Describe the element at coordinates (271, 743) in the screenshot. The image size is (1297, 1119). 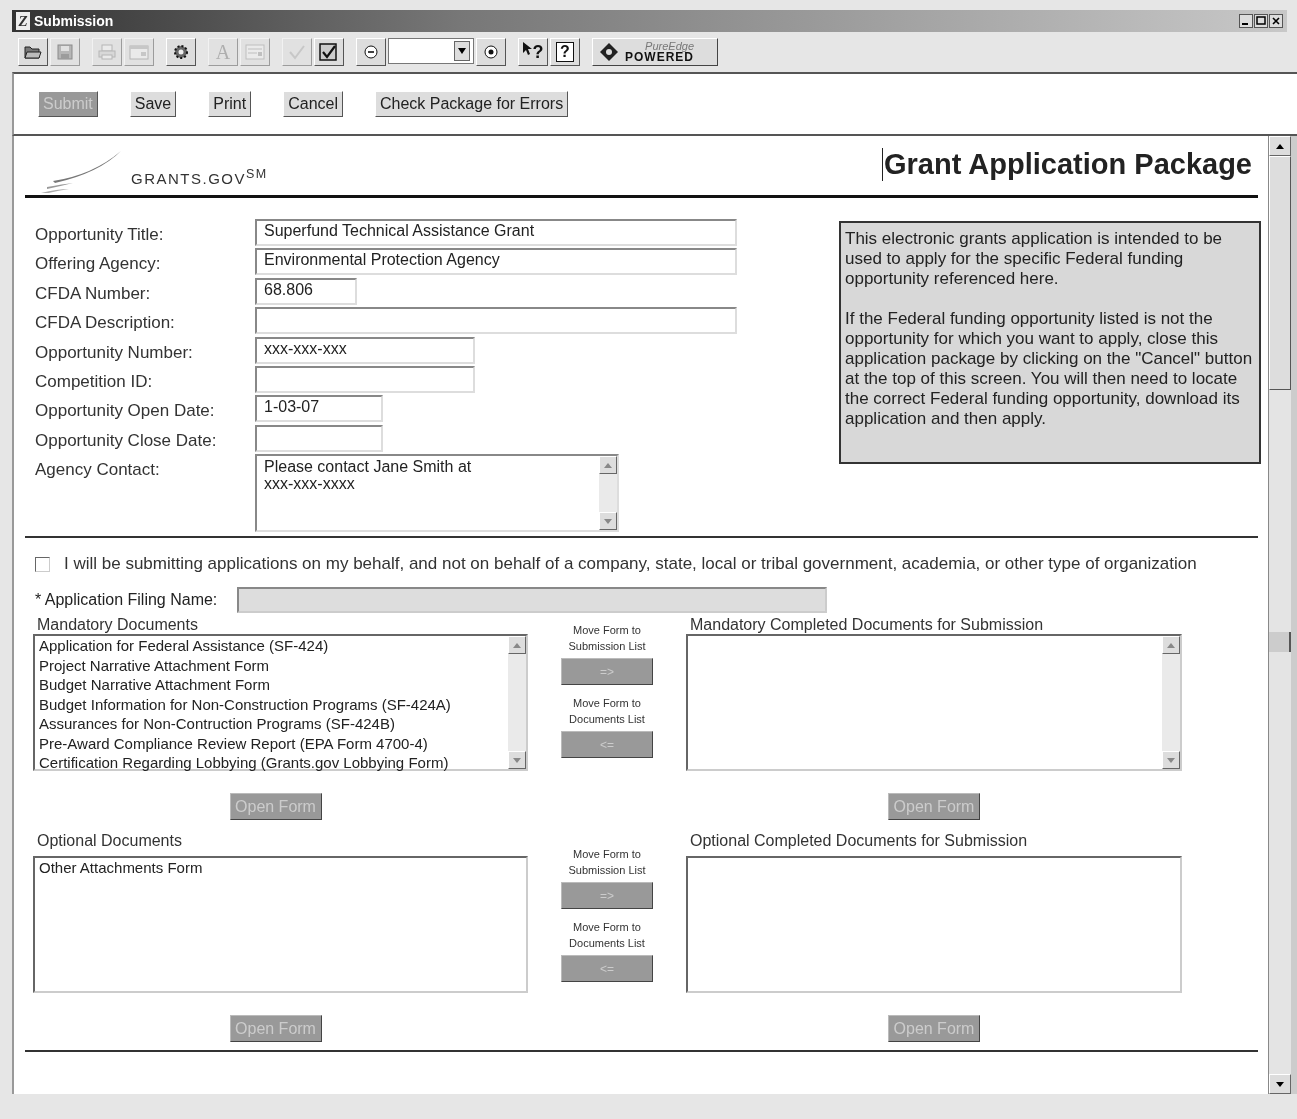
I see `list-item: Pre-Award Compliance Review Report (EPA Form 4700-4)` at that location.